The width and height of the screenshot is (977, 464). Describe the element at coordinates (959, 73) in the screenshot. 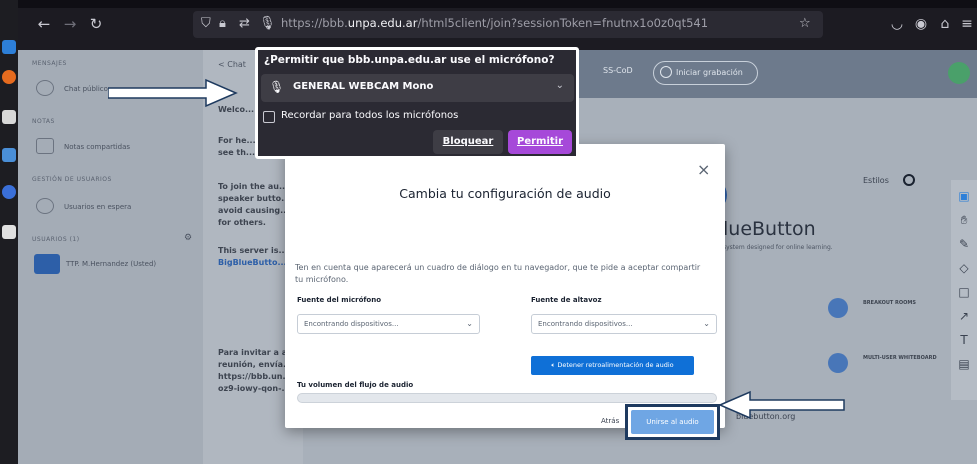

I see `connection-status-icon` at that location.